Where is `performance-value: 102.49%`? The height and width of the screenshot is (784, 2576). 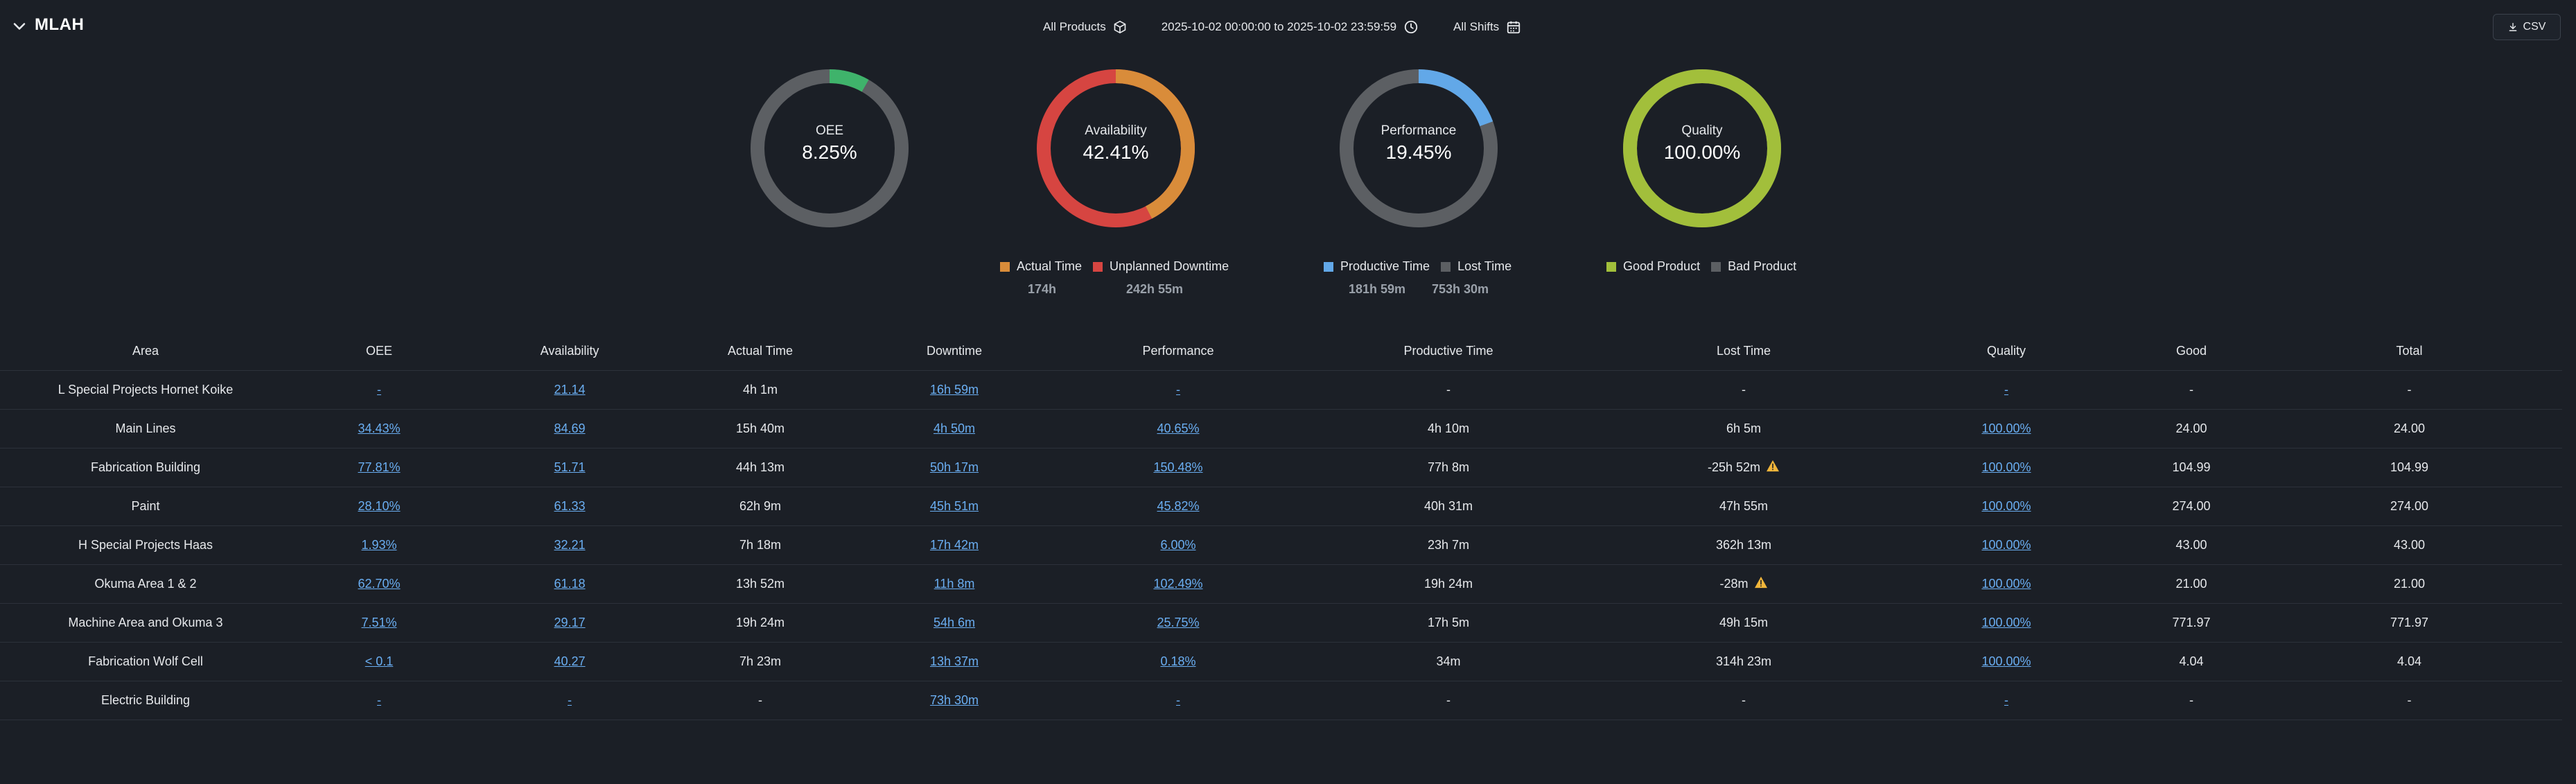 performance-value: 102.49% is located at coordinates (1177, 584).